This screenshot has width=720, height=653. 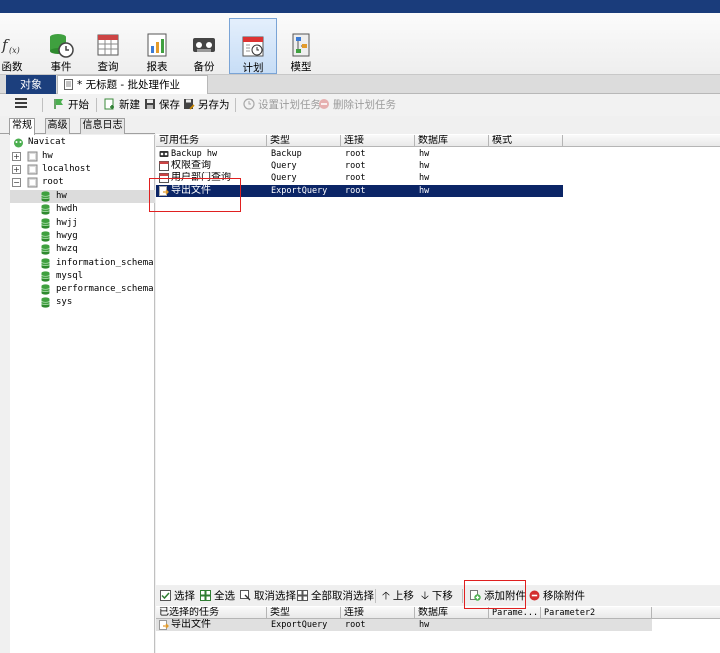 I want to click on ribbon-schedule-button: 计划, so click(x=253, y=46).